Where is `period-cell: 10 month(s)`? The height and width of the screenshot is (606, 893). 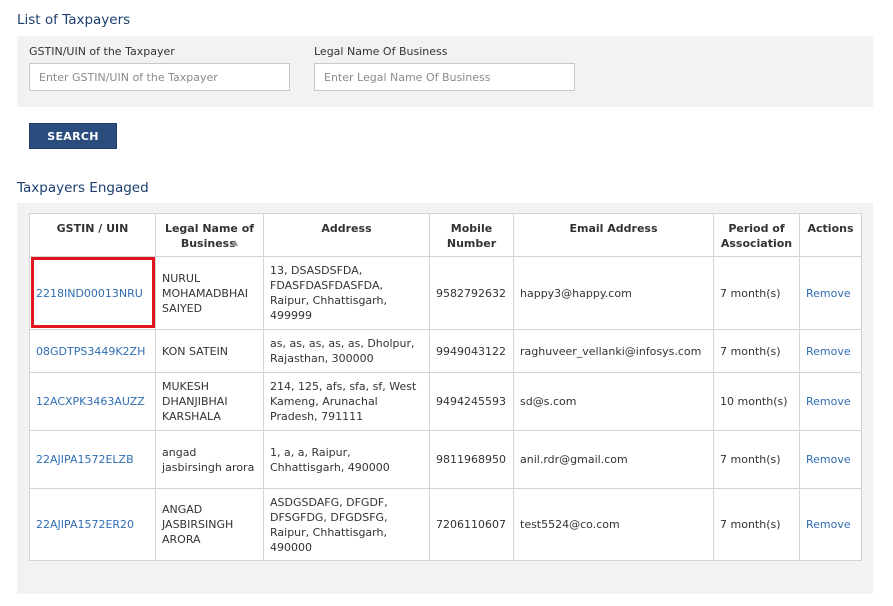 period-cell: 10 month(s) is located at coordinates (756, 401).